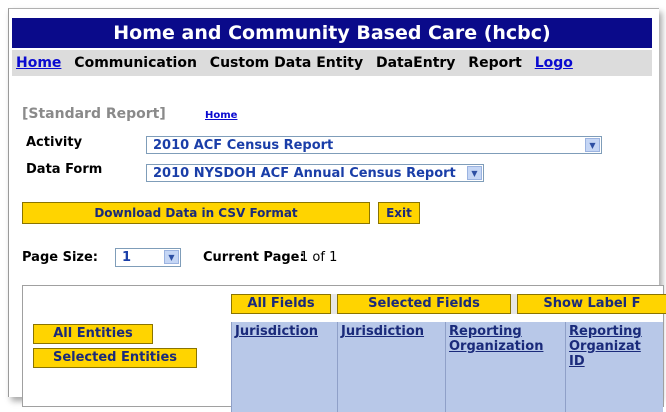  Describe the element at coordinates (243, 145) in the screenshot. I see `activity-select-value: 2010 ACF Census Report` at that location.